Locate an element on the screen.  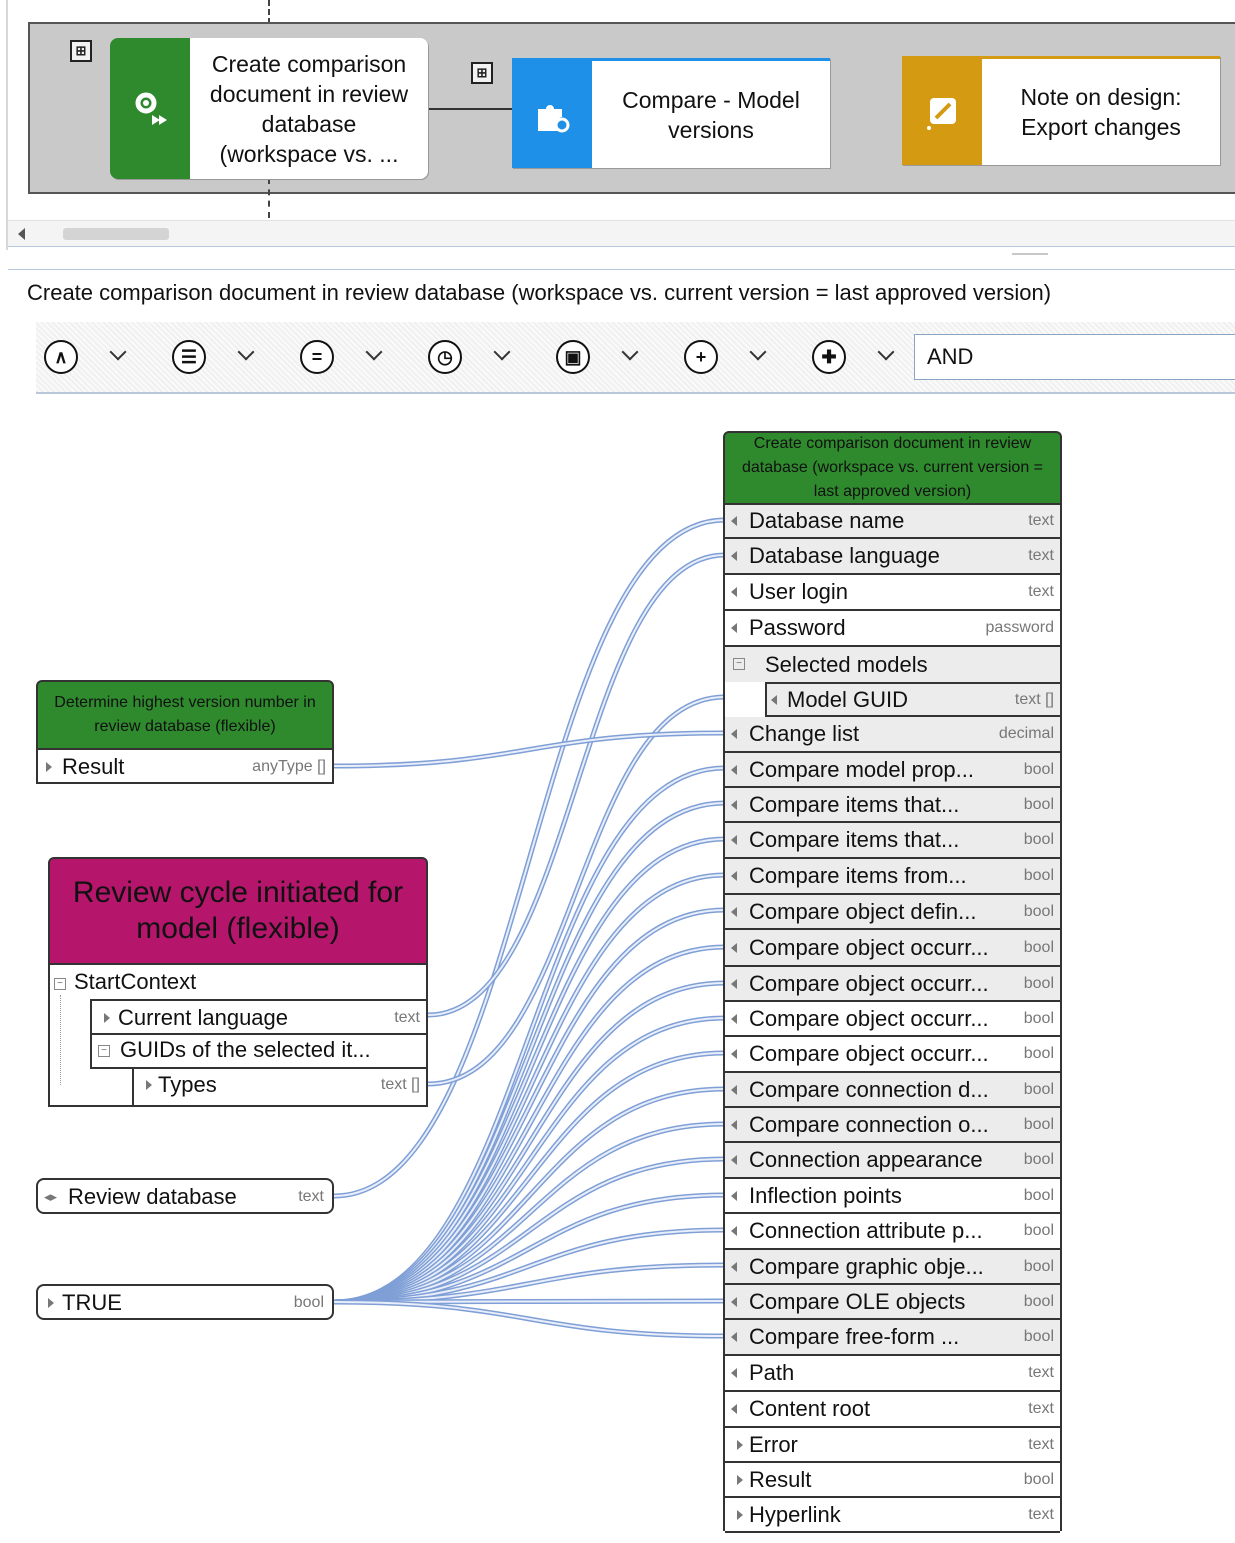
target-param-row: Compare connection d... bool is located at coordinates (892, 1090).